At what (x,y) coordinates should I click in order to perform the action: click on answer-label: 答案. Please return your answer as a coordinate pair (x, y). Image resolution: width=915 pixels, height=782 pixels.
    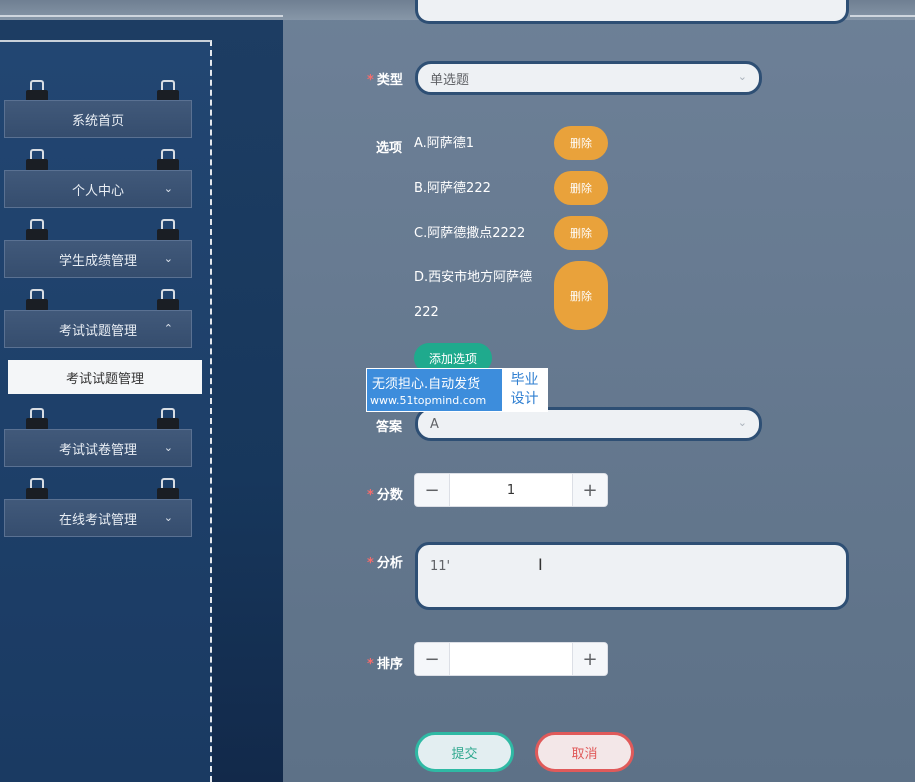
    Looking at the image, I should click on (389, 427).